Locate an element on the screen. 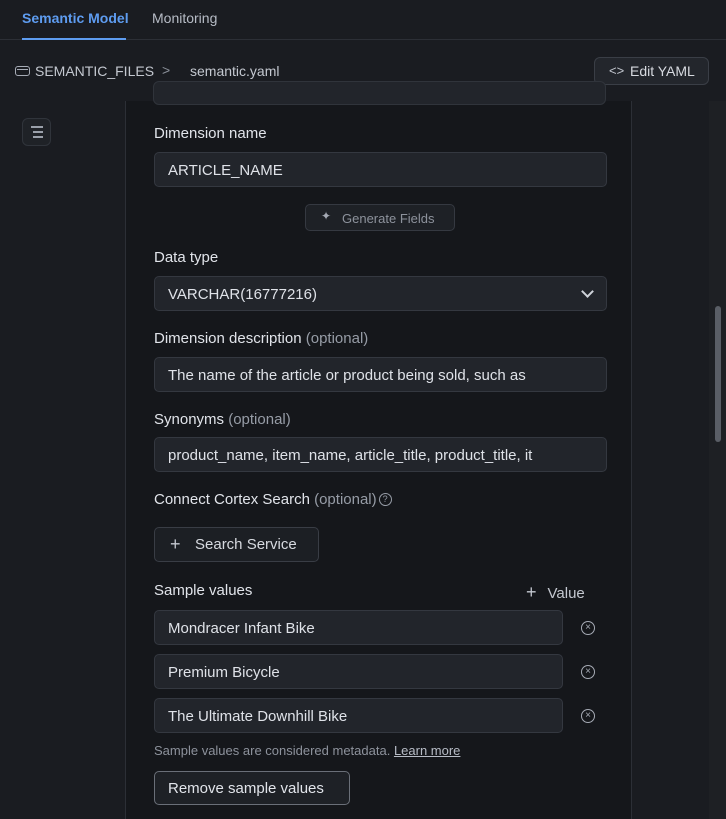  code-icon: <> is located at coordinates (617, 70).